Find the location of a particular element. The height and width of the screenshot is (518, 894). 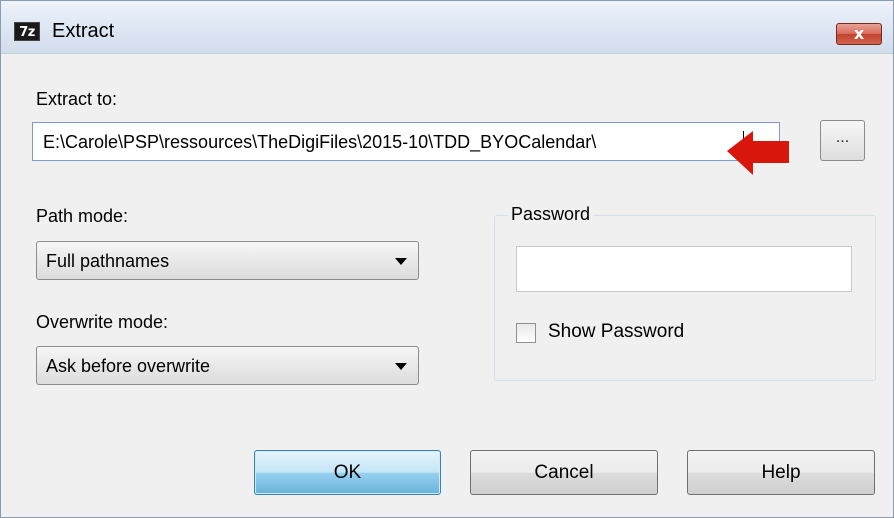

show-password-label: Show Password is located at coordinates (616, 332).